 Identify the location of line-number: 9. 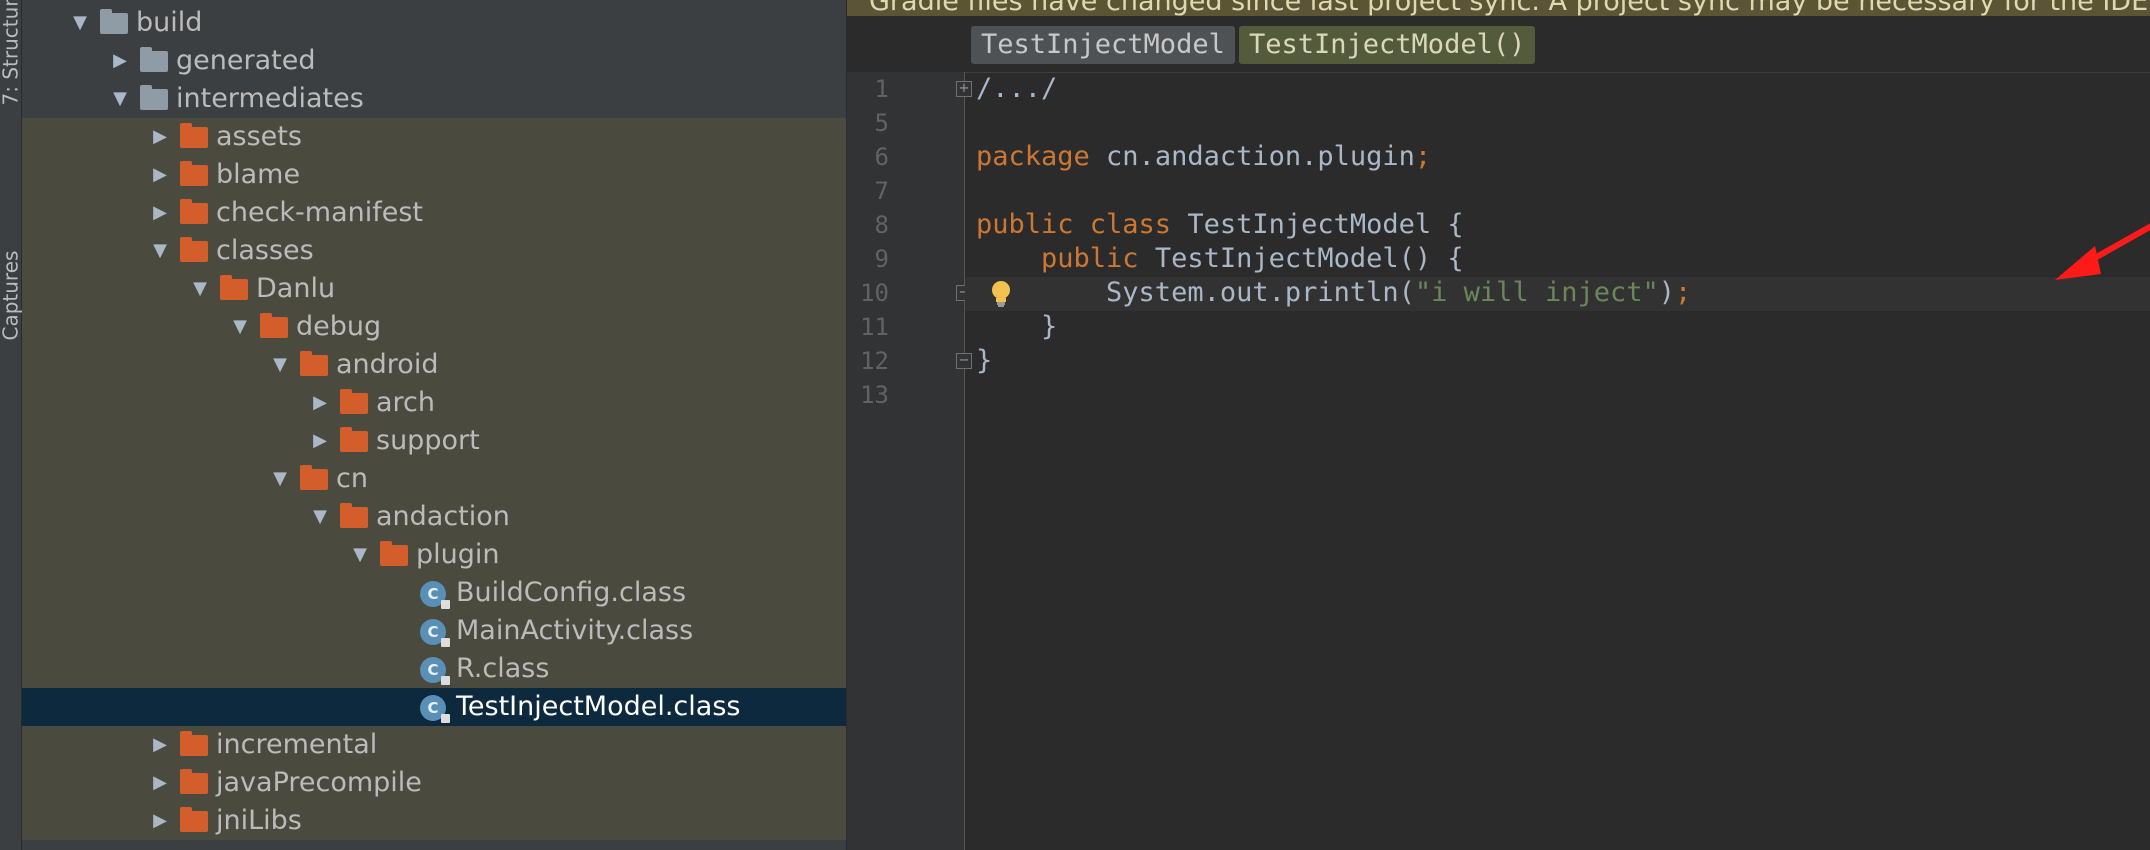
(881, 259).